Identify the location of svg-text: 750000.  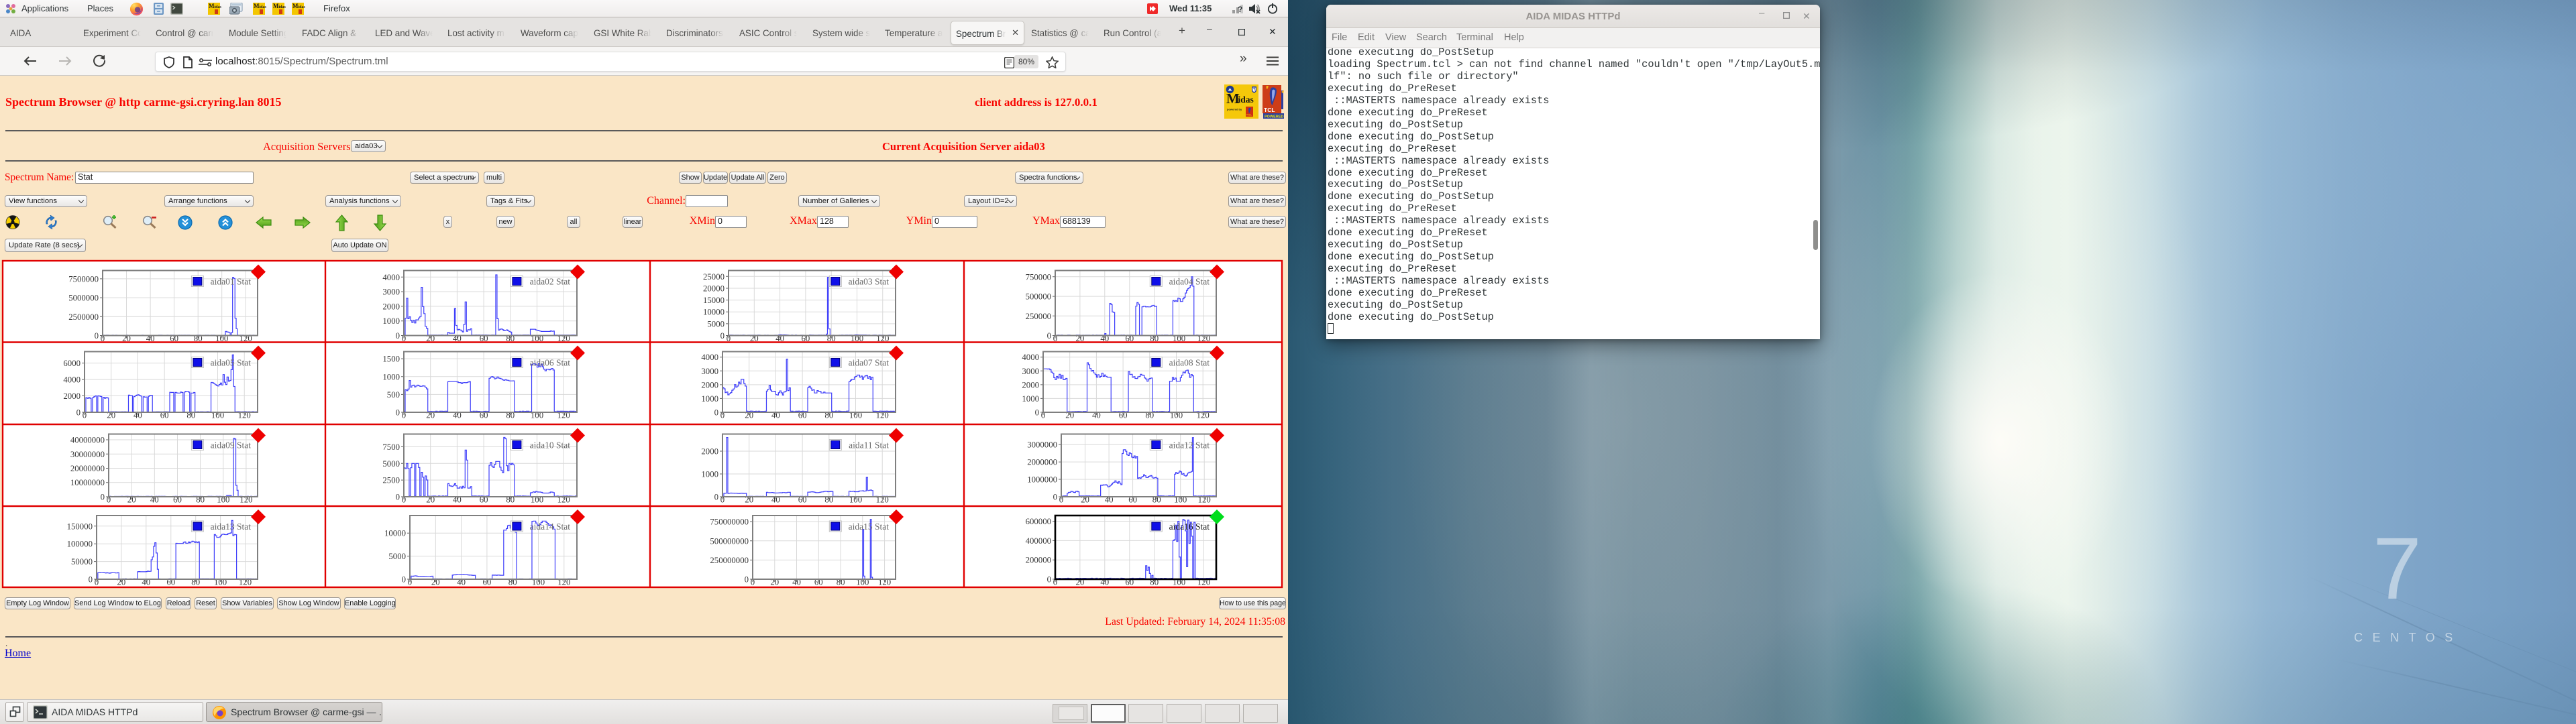
(1038, 277).